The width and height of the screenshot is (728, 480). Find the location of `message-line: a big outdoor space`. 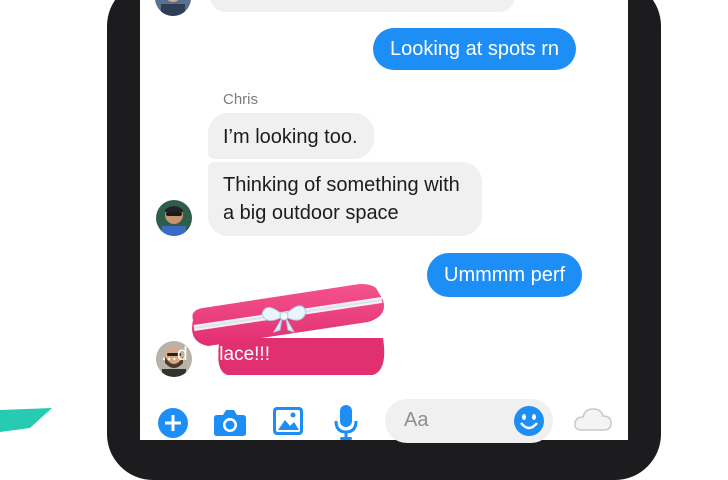

message-line: a big outdoor space is located at coordinates (311, 213).